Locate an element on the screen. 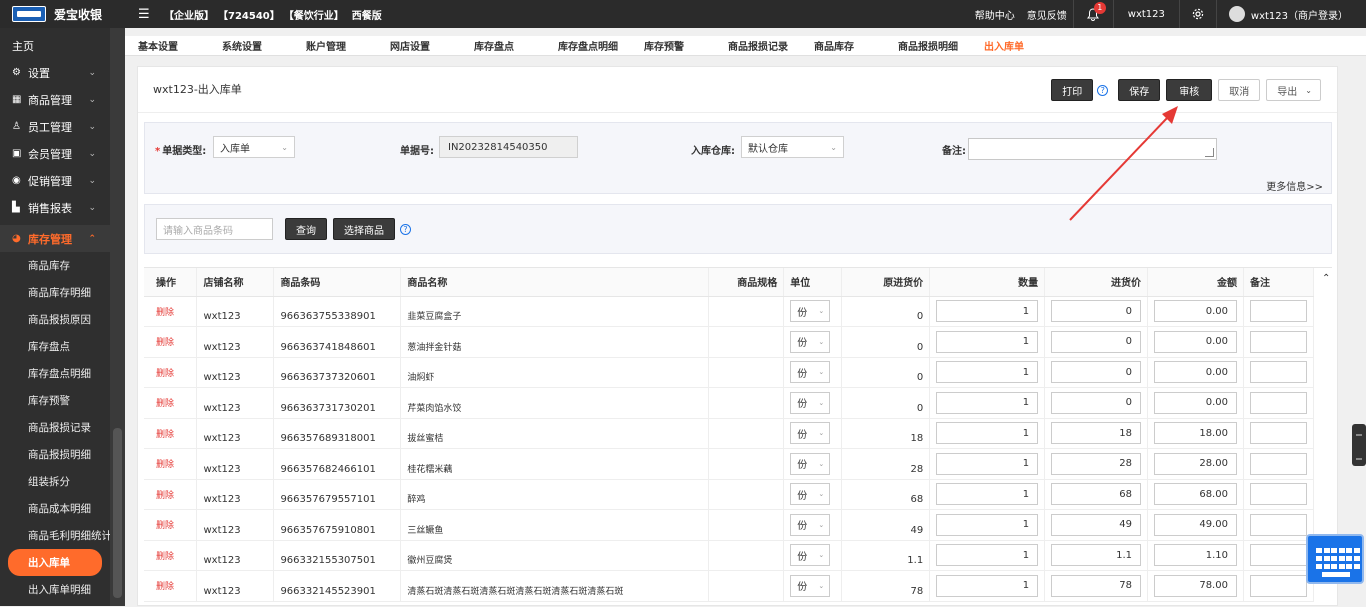 The image size is (1366, 607). amount-input: 78.00 is located at coordinates (1195, 585).